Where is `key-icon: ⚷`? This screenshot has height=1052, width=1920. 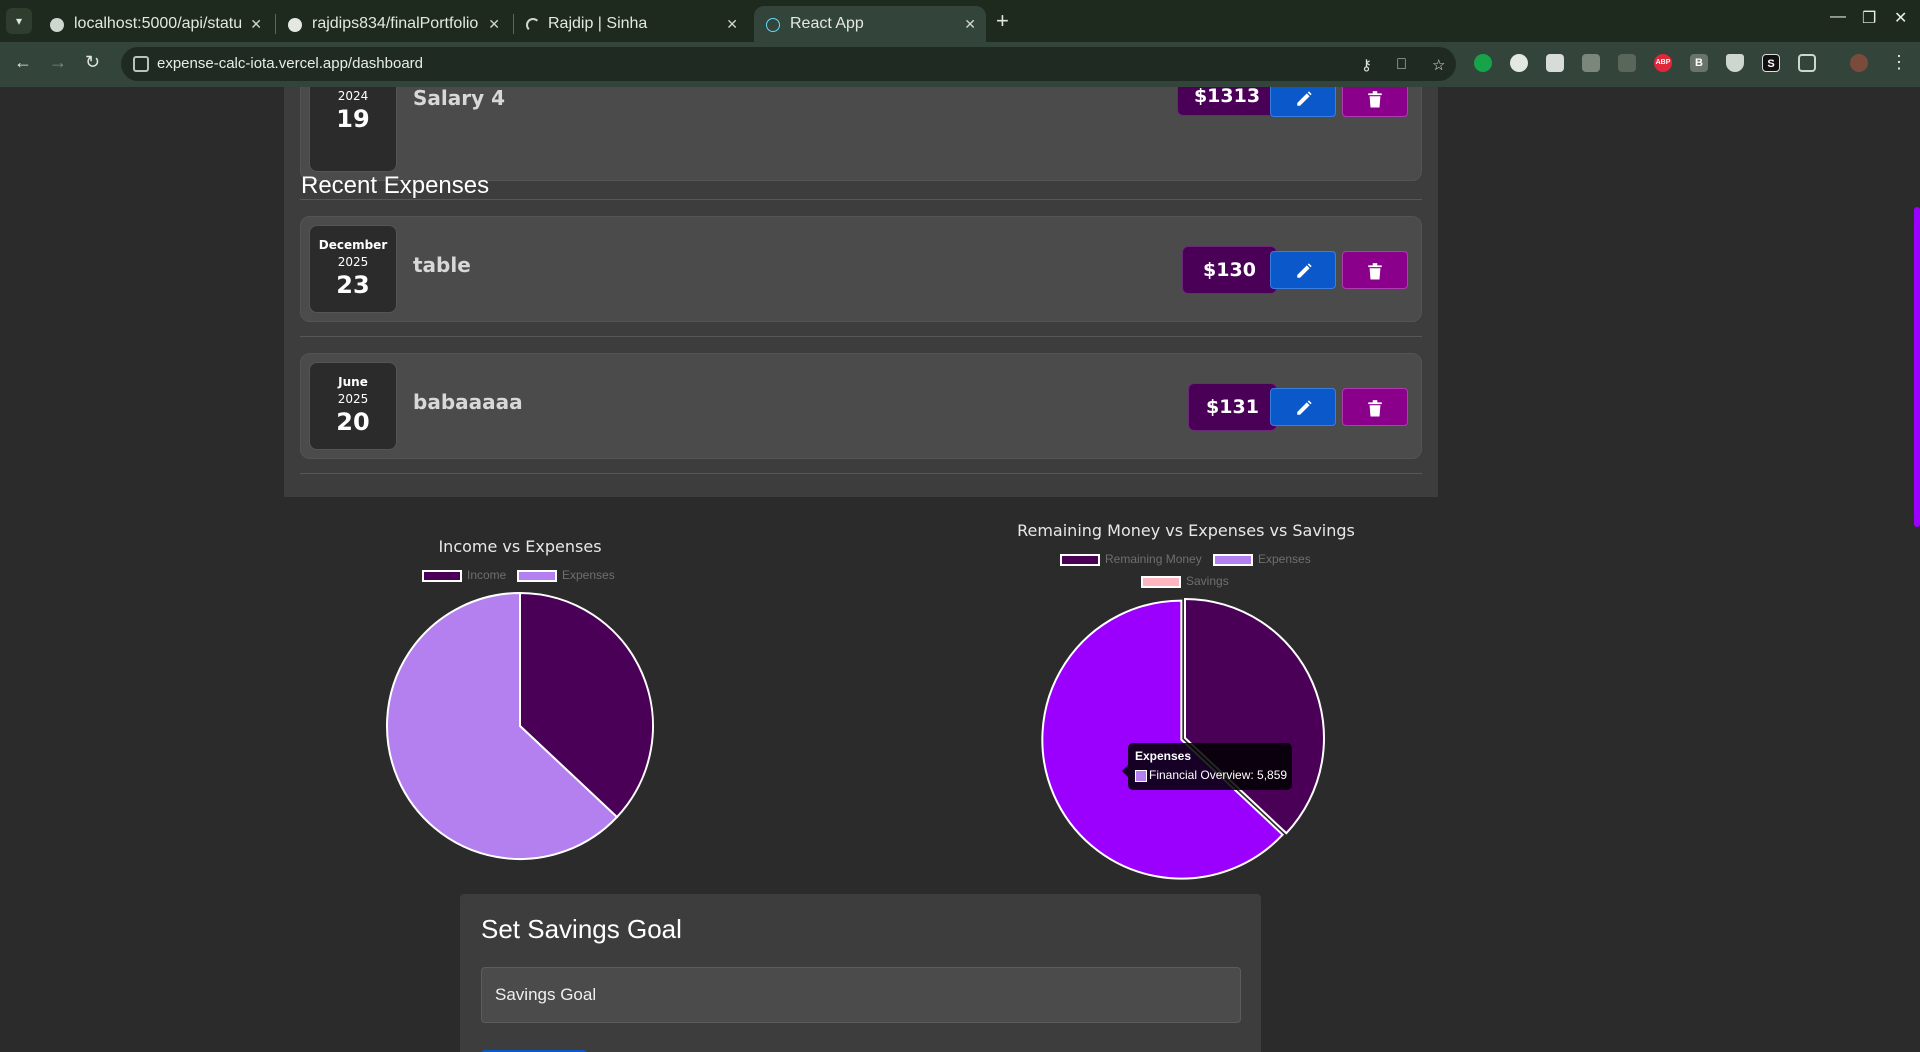 key-icon: ⚷ is located at coordinates (1366, 65).